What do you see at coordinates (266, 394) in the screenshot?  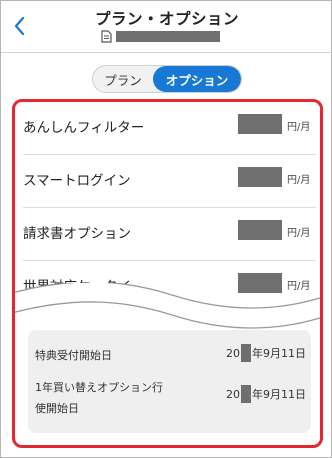 I see `replace-option-date: 20 年9月11日` at bounding box center [266, 394].